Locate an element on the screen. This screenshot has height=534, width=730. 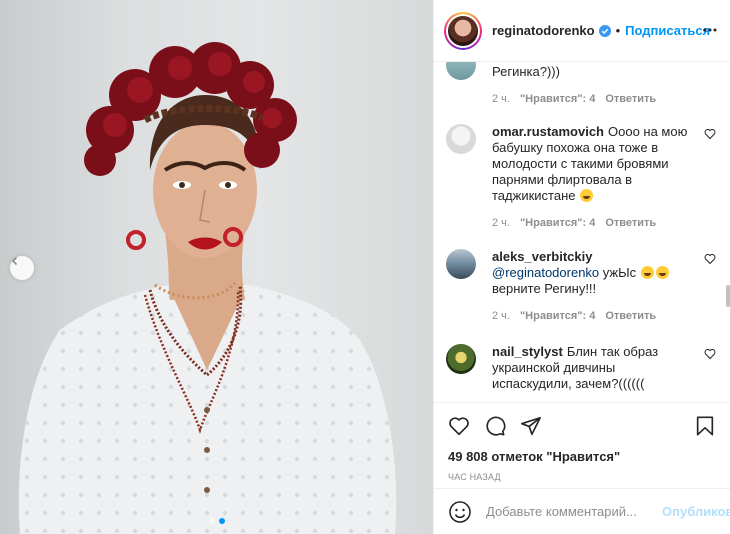
paper-plane-icon is located at coordinates (531, 426).